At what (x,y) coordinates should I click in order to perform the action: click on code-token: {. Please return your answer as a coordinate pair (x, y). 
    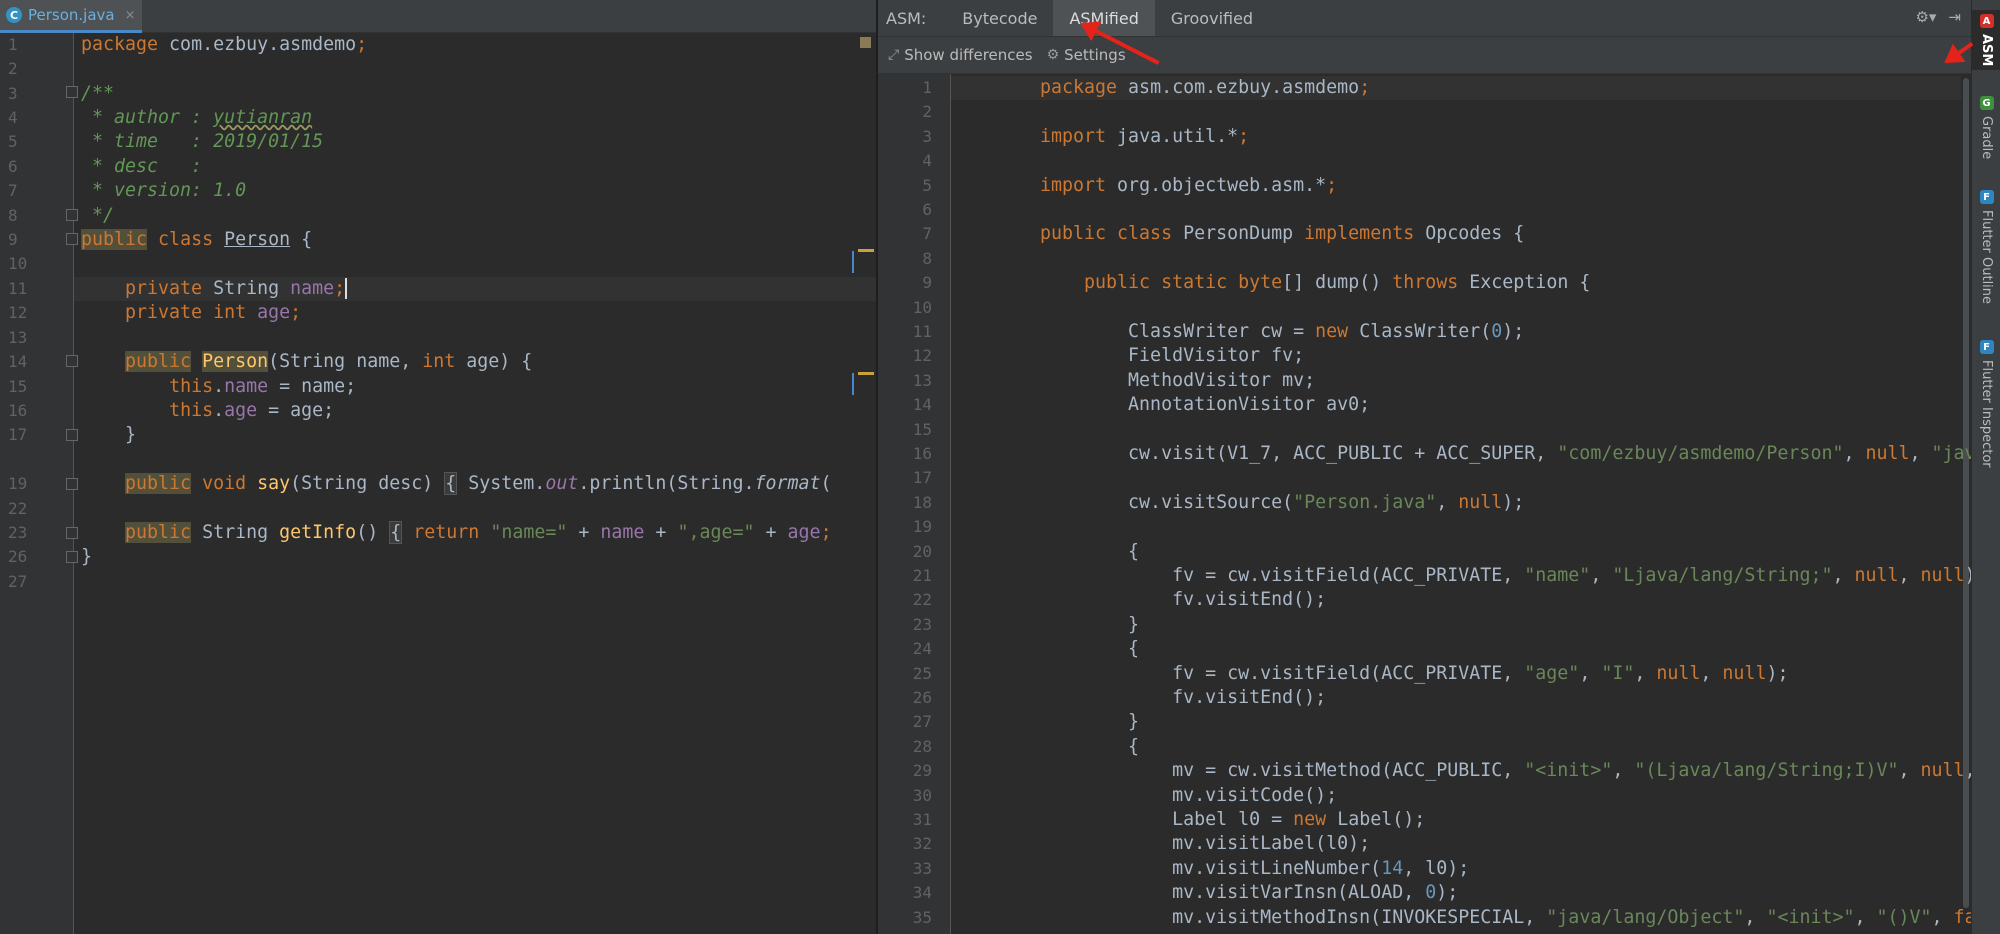
    Looking at the image, I should click on (301, 239).